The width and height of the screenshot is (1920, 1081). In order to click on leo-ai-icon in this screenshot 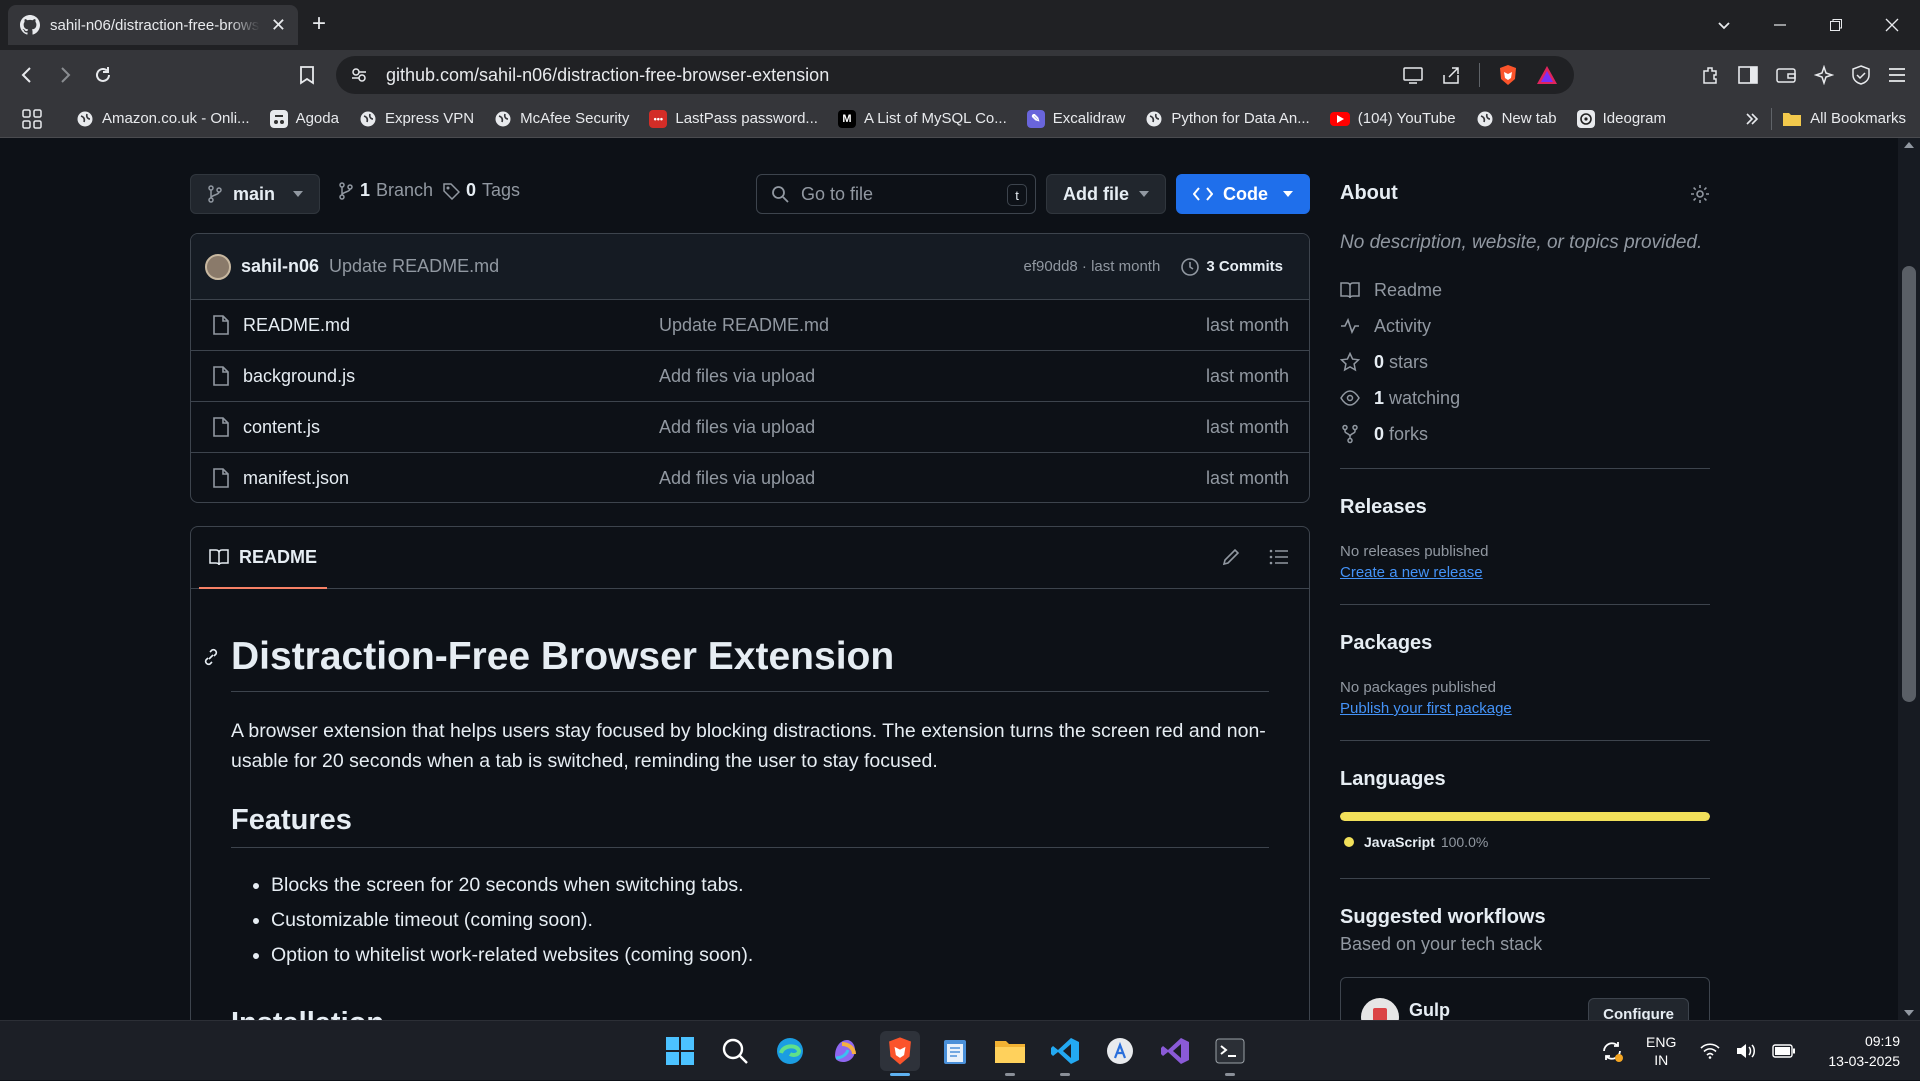, I will do `click(1824, 75)`.